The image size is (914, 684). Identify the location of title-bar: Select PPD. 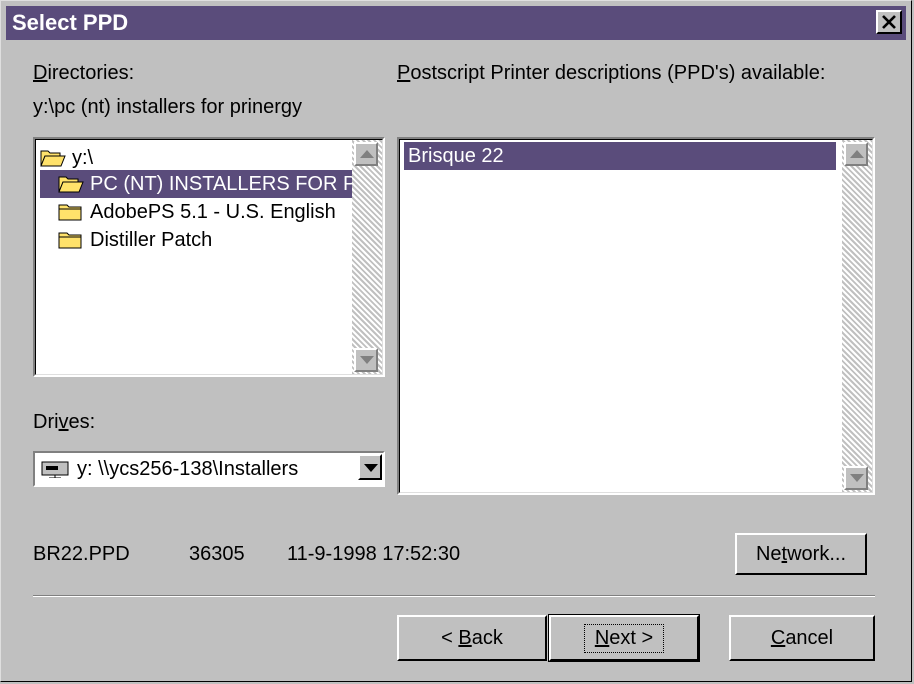
(456, 23).